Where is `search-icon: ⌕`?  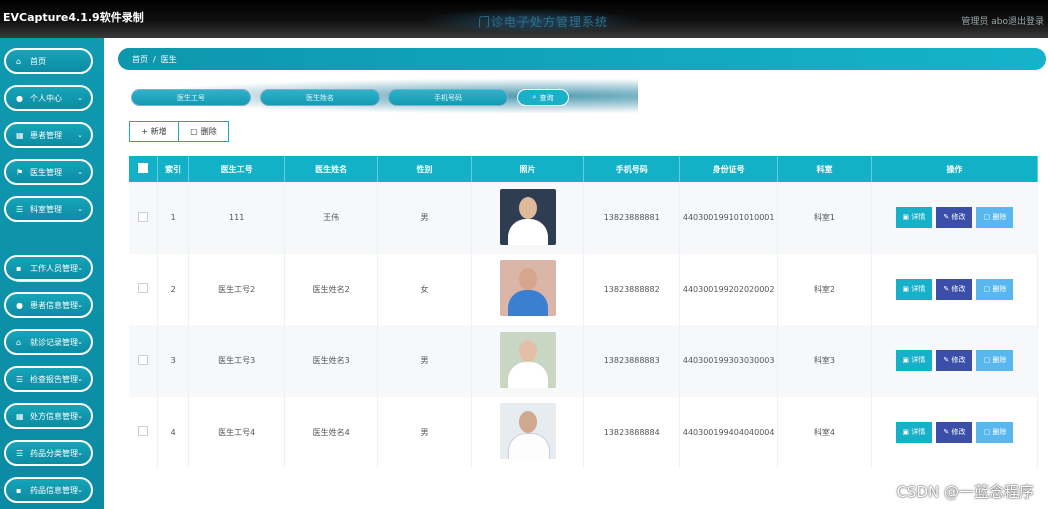
search-icon: ⌕ is located at coordinates (534, 97).